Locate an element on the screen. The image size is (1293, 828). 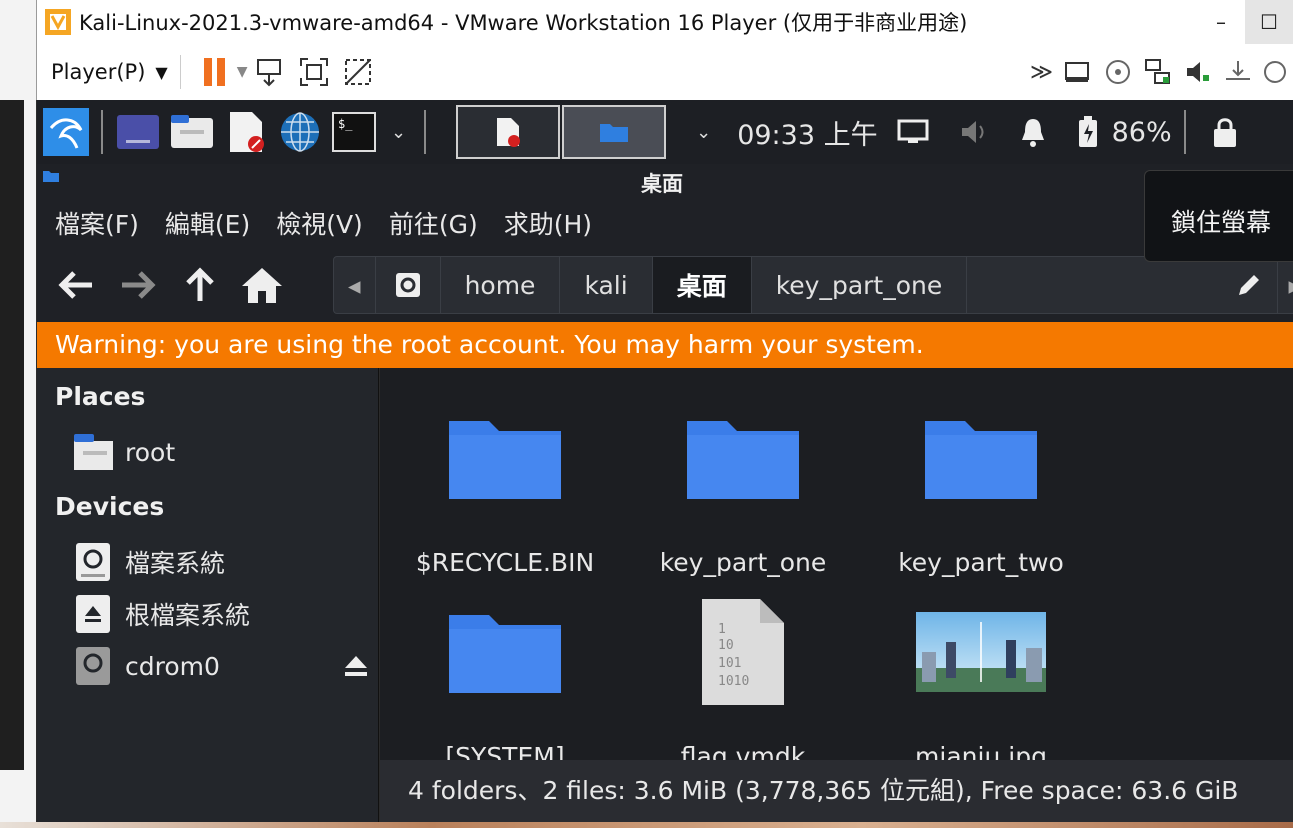
drive-icon is located at coordinates (93, 562).